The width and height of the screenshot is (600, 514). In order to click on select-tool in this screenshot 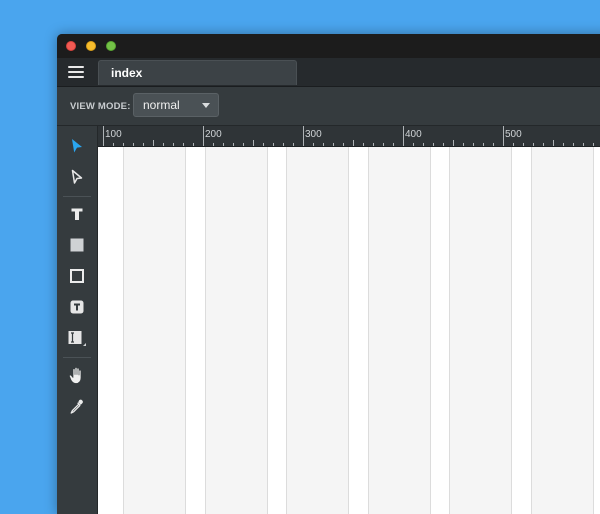, I will do `click(77, 146)`.